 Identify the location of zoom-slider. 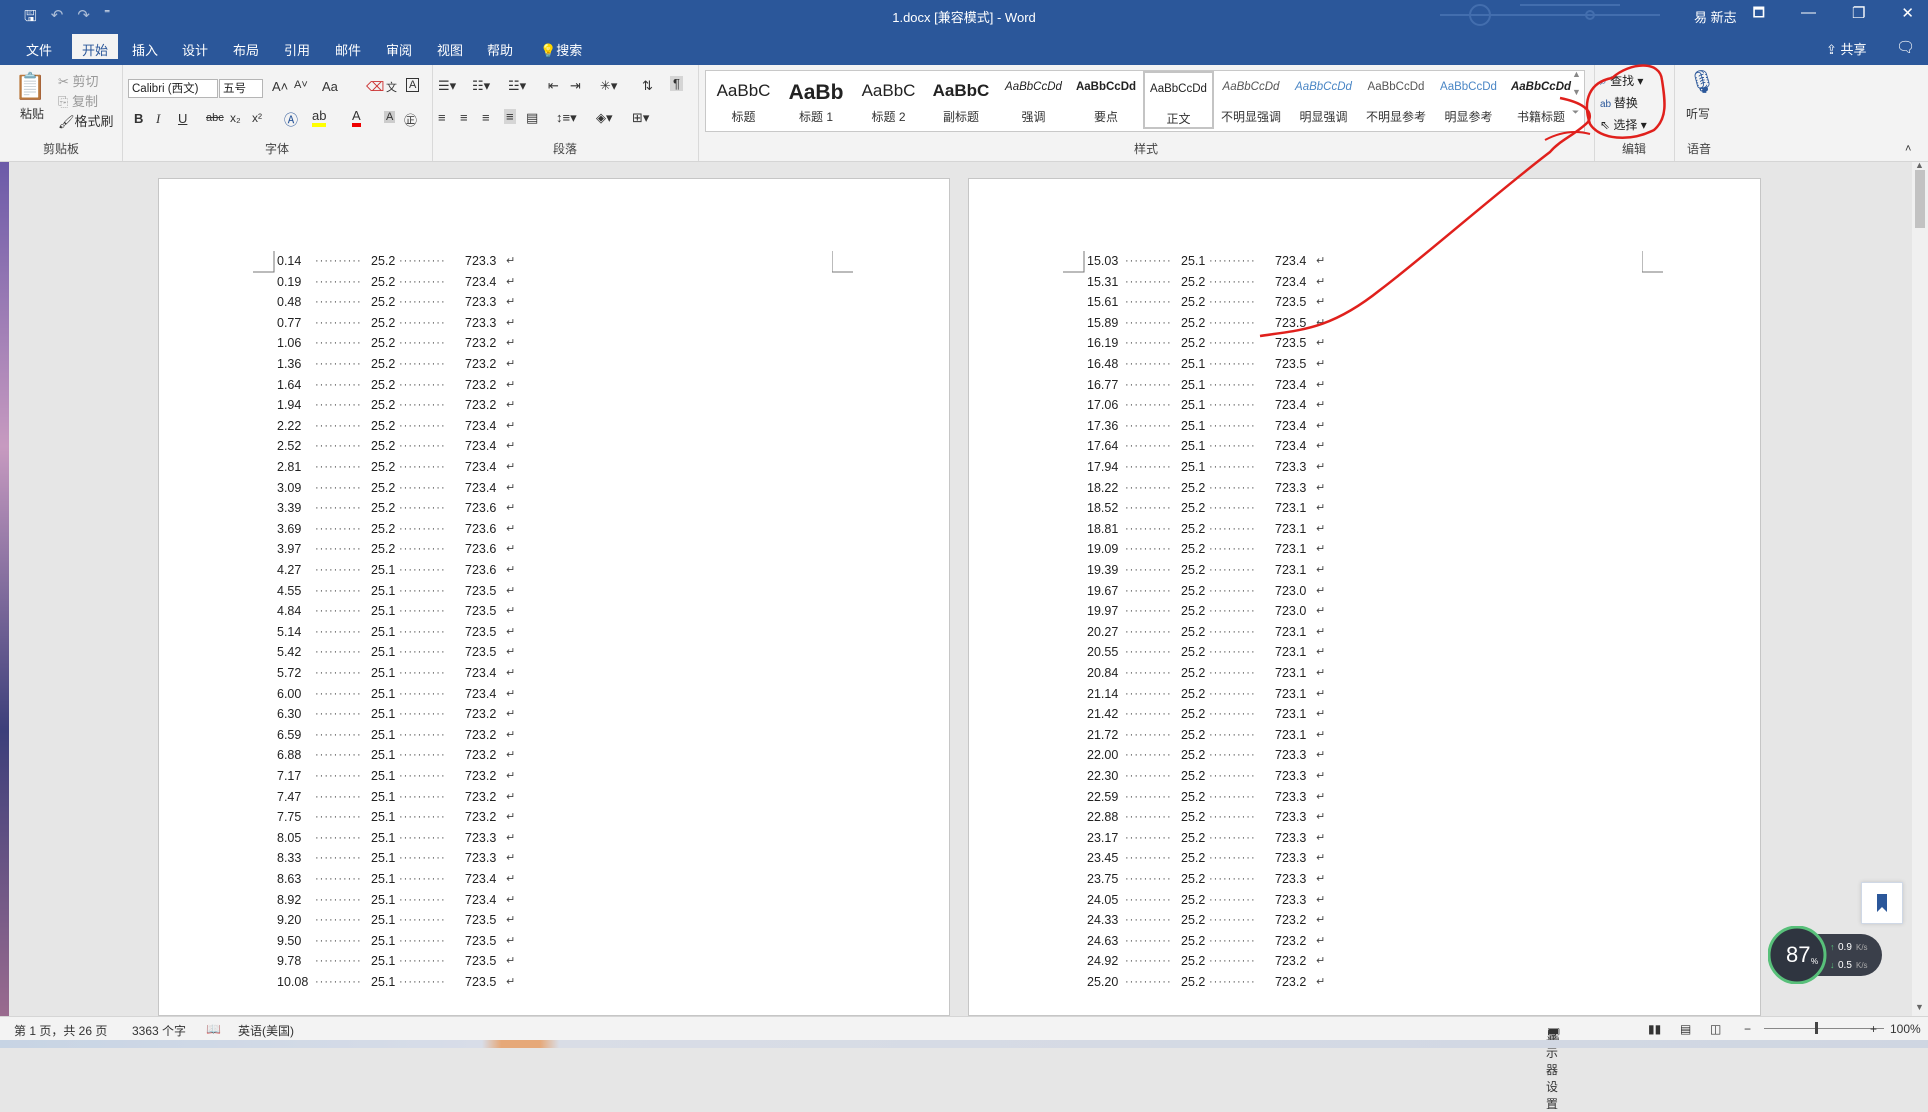
(1824, 1028).